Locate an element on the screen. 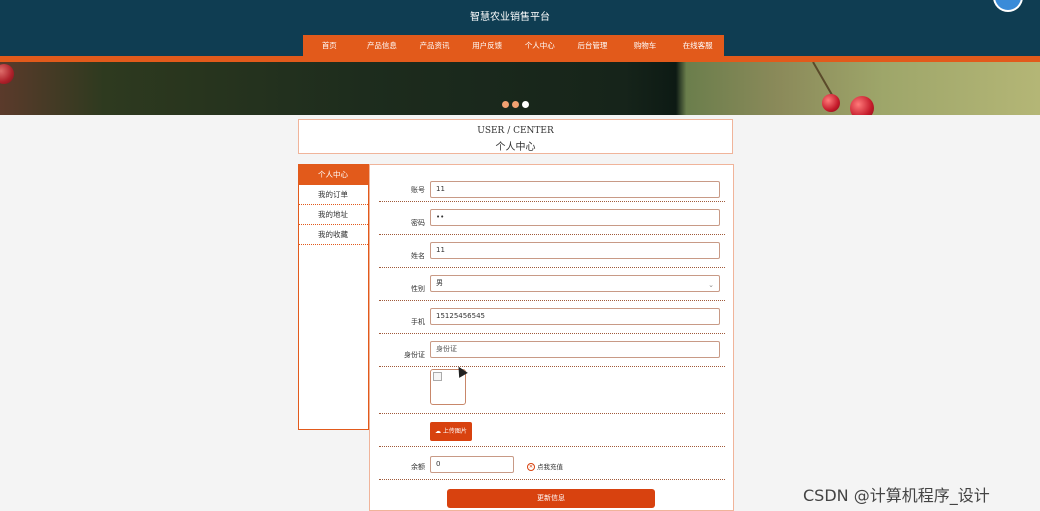 This screenshot has width=1040, height=511. nav-admin: 后台管理 is located at coordinates (592, 46).